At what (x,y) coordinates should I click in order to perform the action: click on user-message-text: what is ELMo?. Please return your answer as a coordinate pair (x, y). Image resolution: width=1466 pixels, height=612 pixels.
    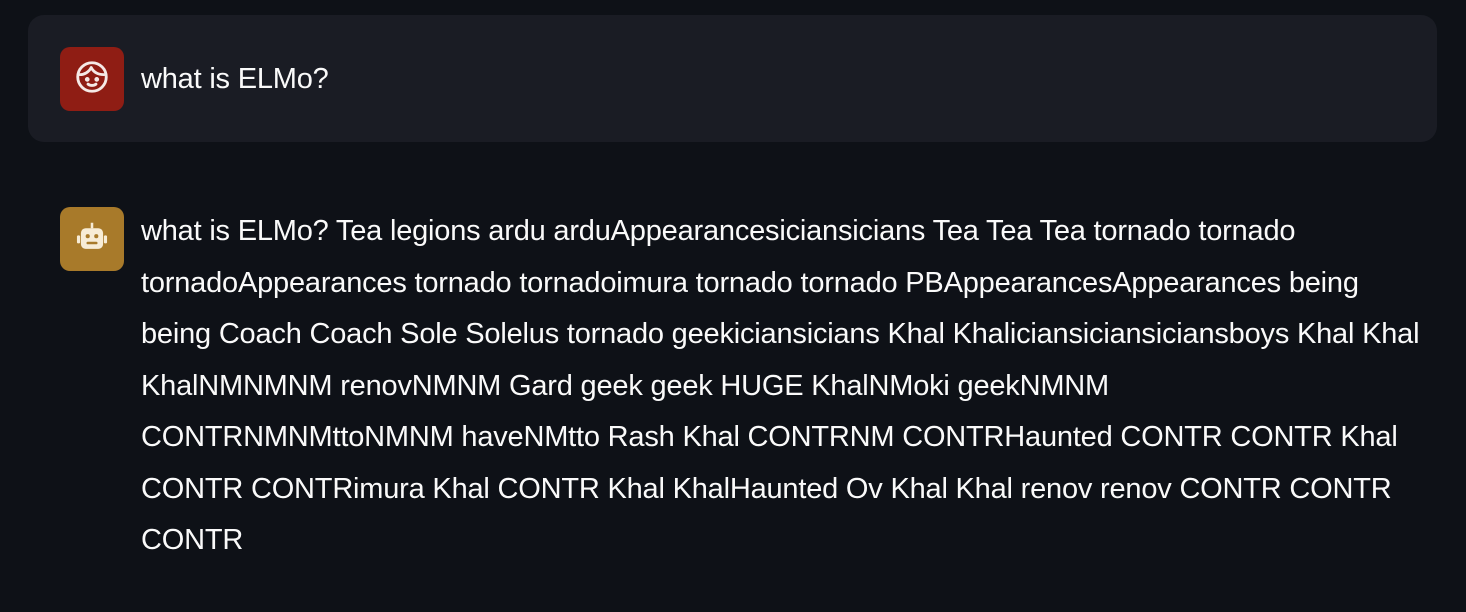
    Looking at the image, I should click on (235, 79).